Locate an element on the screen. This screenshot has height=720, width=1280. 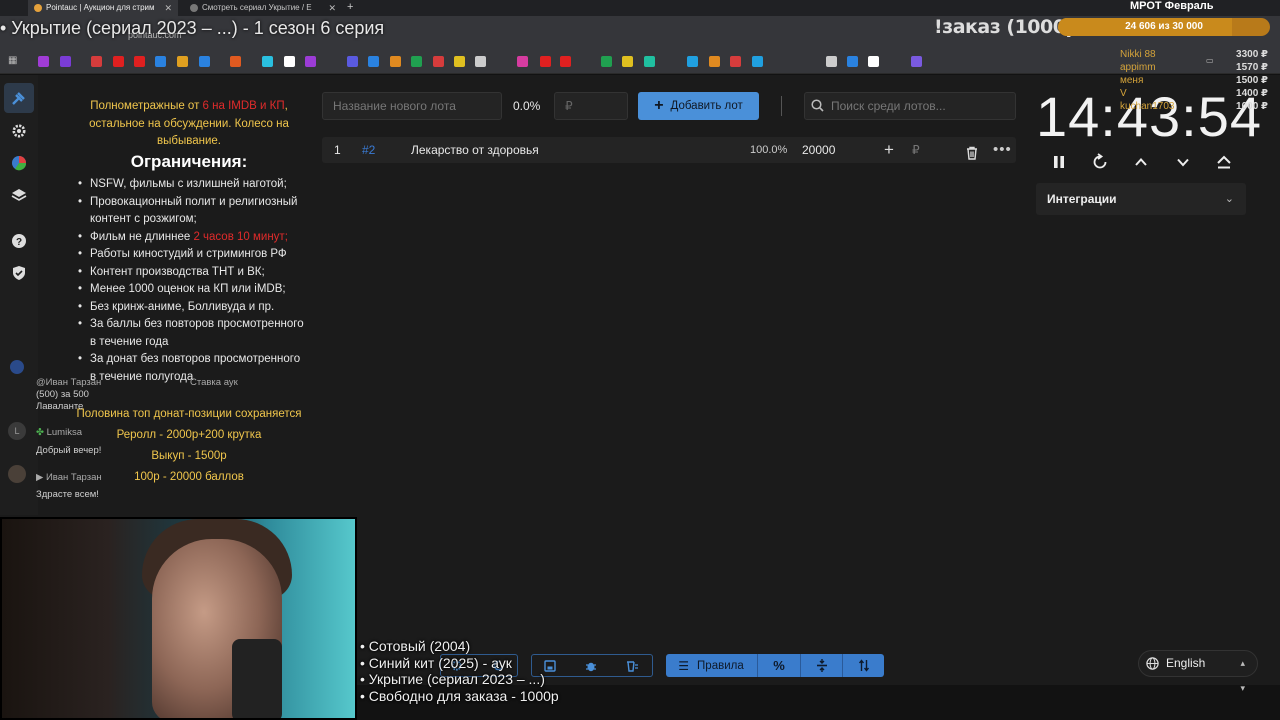
lot-amount: 20000 is located at coordinates (818, 150).